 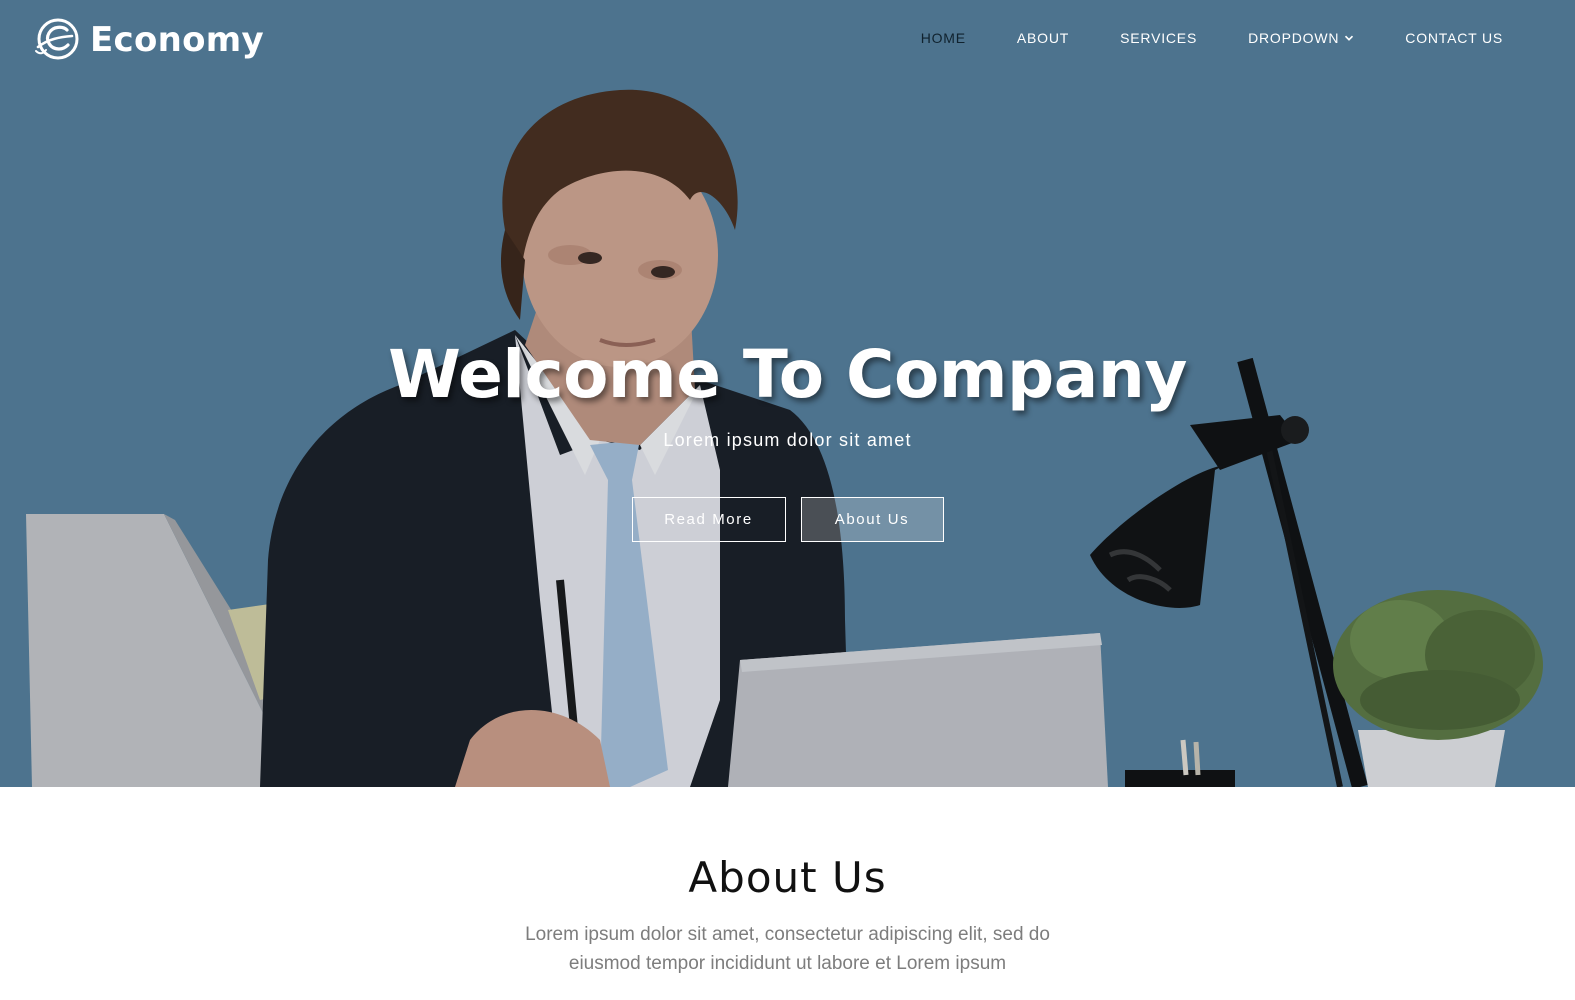 I want to click on read-more-button: Read More, so click(x=708, y=519).